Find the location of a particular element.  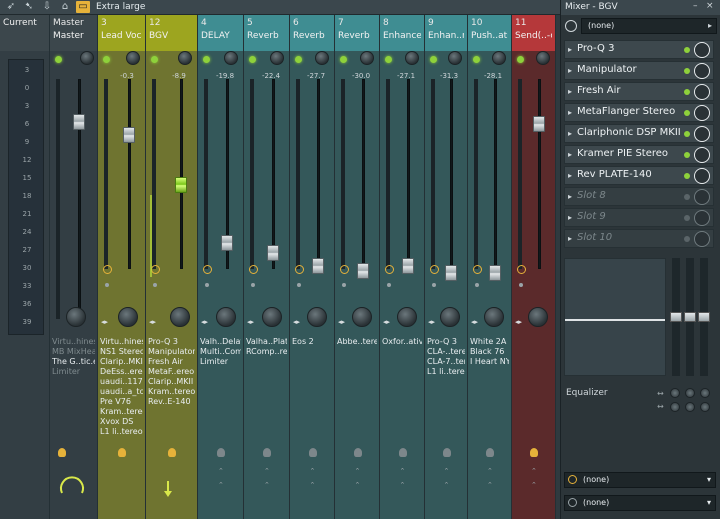

fx-slot-7: ▸ Rev PLATE-140 is located at coordinates (639, 175).